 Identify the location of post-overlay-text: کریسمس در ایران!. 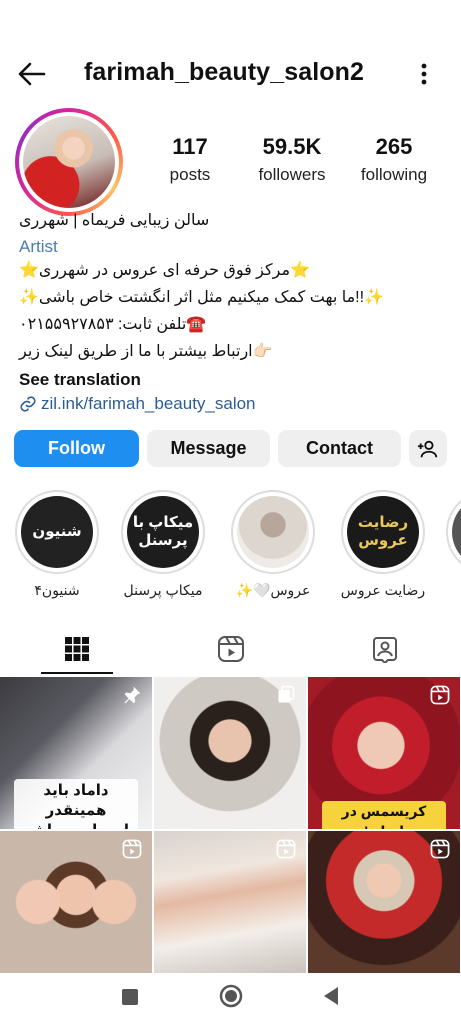
(384, 815).